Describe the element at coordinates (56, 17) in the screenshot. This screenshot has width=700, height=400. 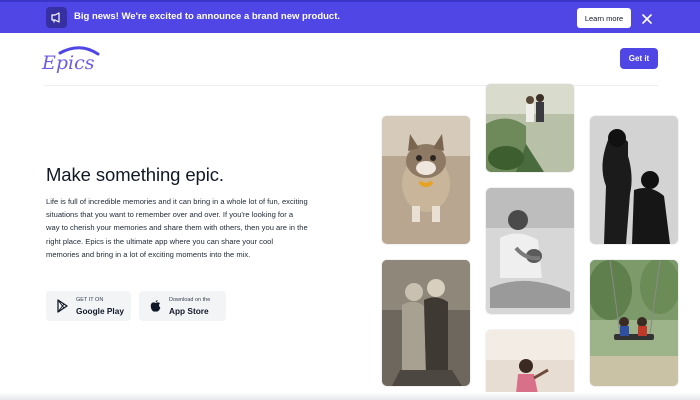
I see `megaphone-icon` at that location.